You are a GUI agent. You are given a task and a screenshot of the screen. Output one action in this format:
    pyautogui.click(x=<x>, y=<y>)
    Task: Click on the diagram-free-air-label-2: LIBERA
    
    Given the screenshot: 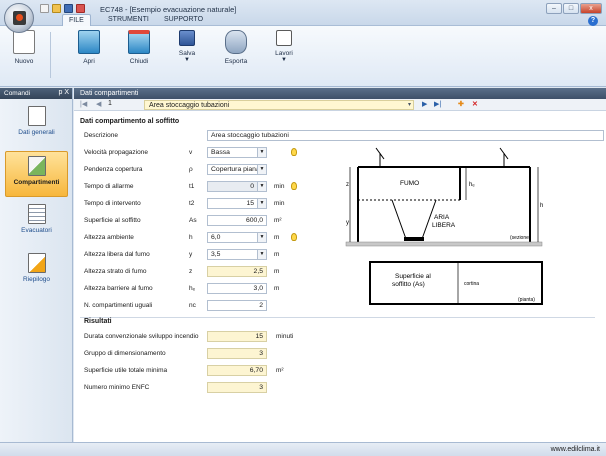 What is the action you would take?
    pyautogui.click(x=444, y=225)
    